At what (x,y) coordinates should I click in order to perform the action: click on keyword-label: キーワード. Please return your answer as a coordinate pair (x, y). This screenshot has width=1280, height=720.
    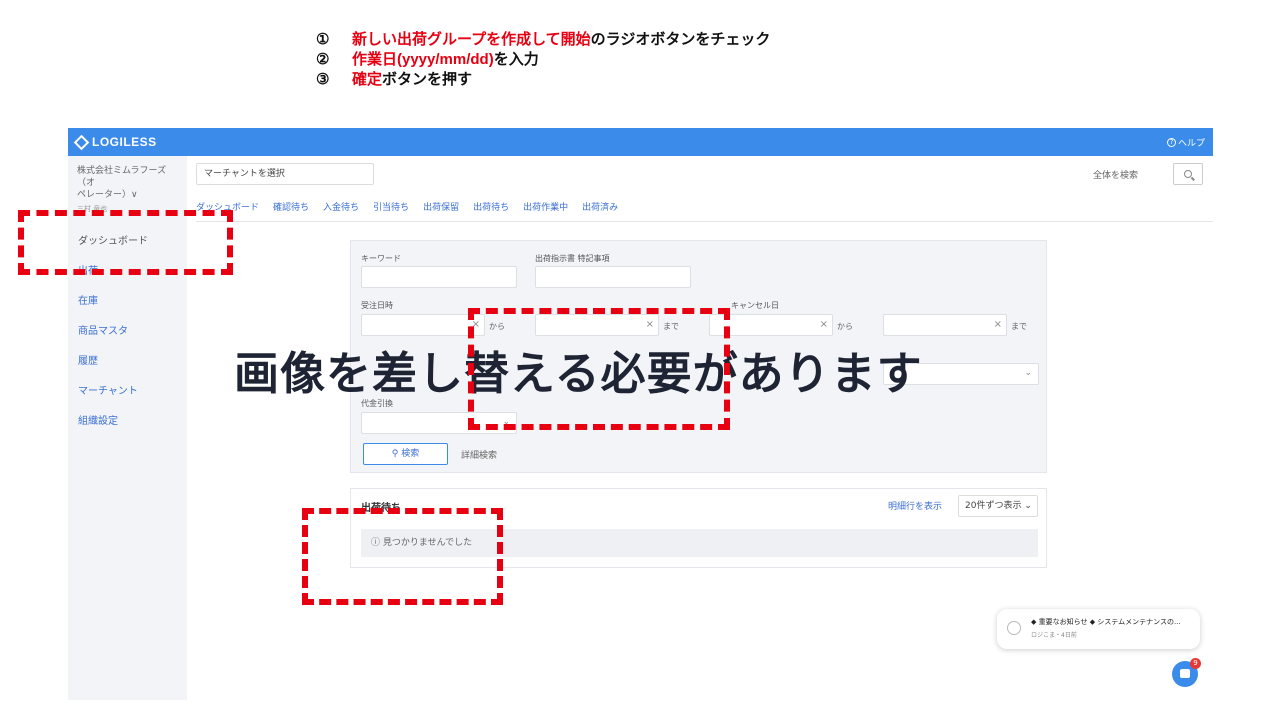
    Looking at the image, I should click on (381, 258).